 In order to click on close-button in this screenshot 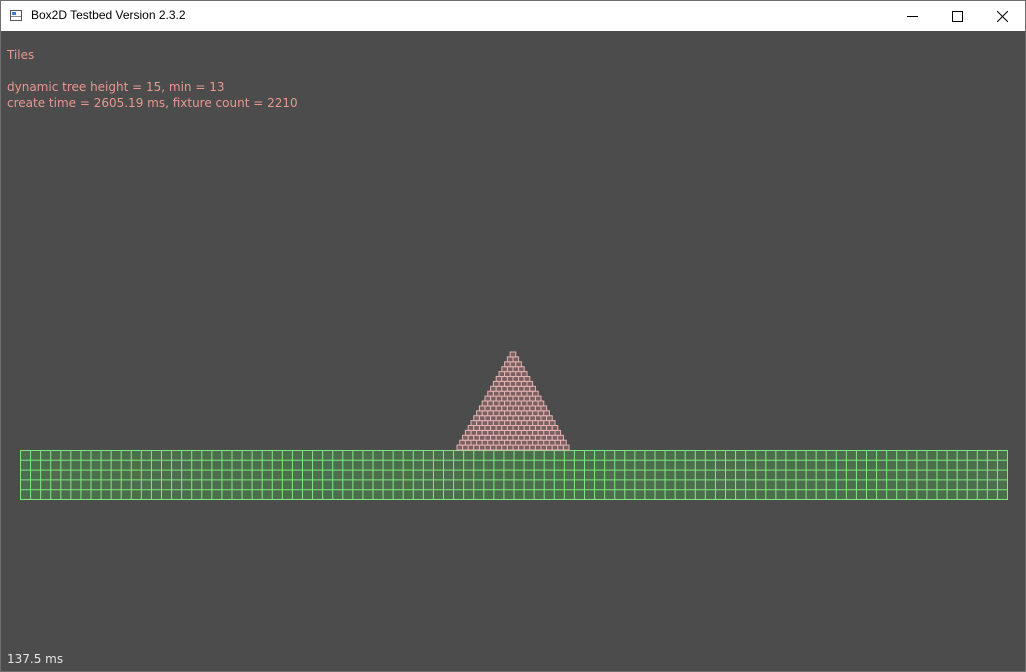, I will do `click(1002, 16)`.